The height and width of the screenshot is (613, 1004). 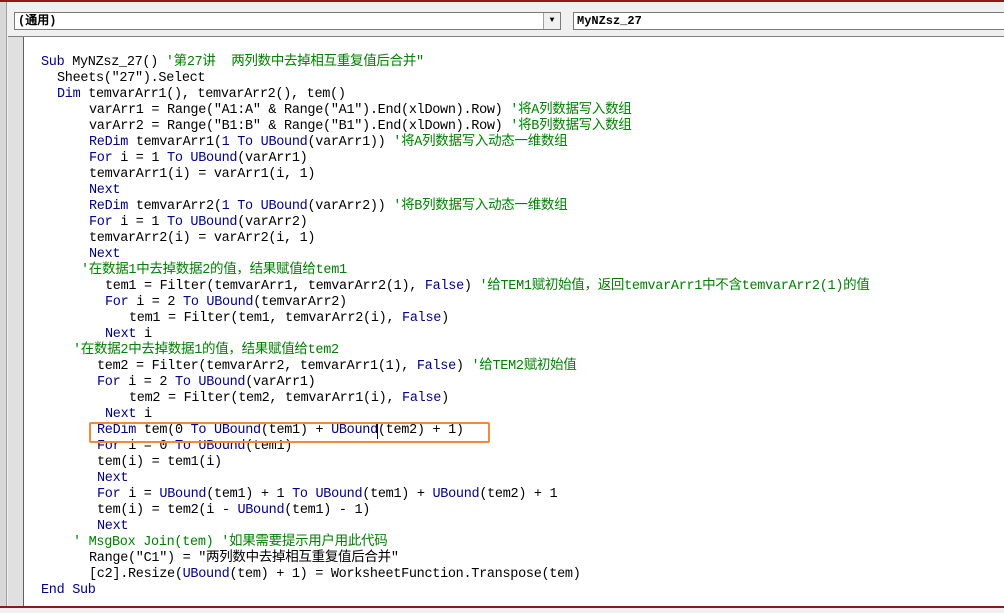 I want to click on code-line: temvarArr1(i) = varArr1(i, 1), so click(x=202, y=175).